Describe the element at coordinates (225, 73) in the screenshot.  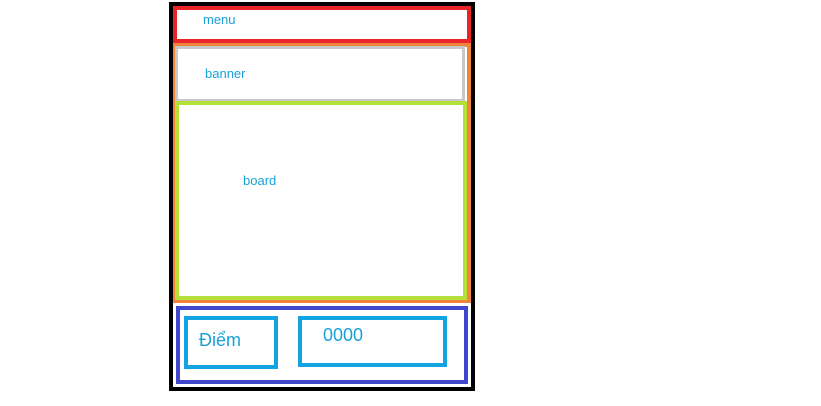
I see `banner-label: banner` at that location.